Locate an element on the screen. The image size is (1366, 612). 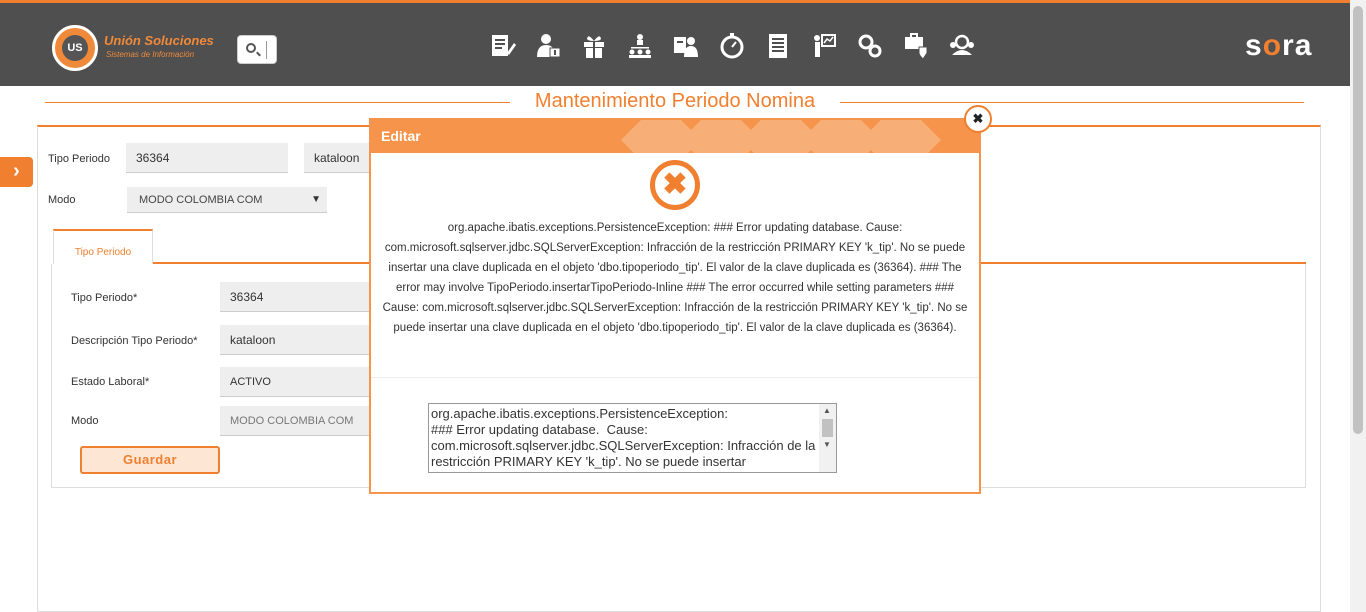
org-chart-icon is located at coordinates (640, 46).